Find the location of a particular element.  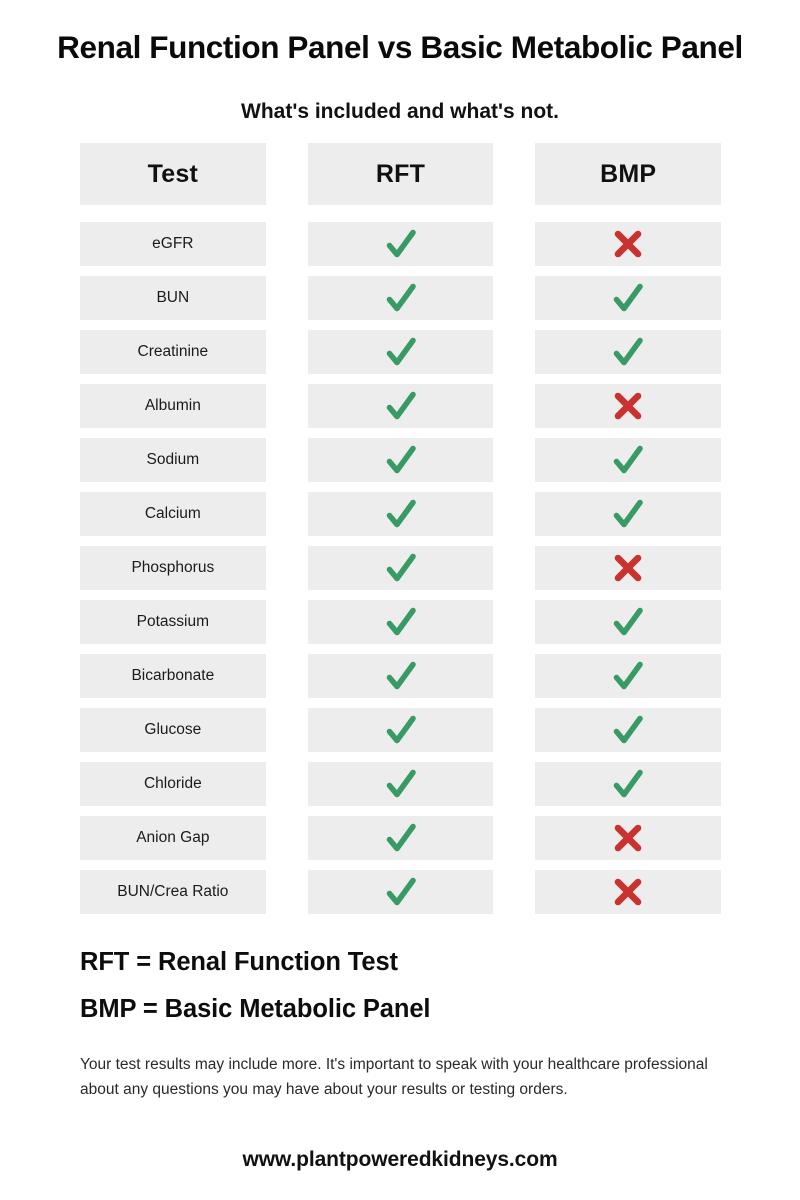

table-row: BUN is located at coordinates (401, 298).